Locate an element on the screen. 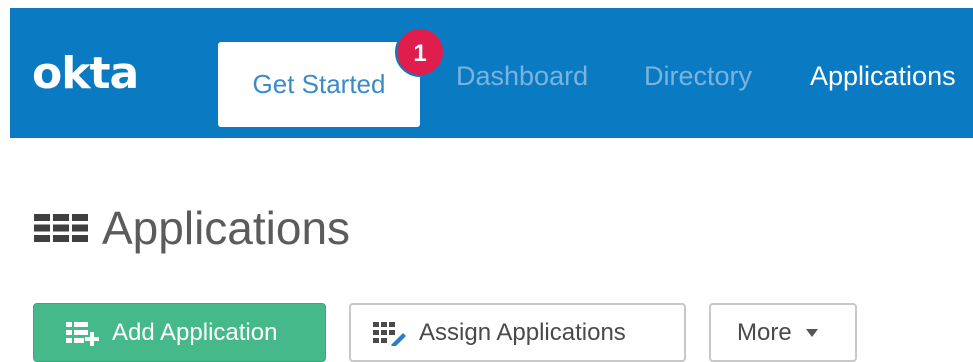 This screenshot has width=973, height=362. page-heading: Applications is located at coordinates (192, 228).